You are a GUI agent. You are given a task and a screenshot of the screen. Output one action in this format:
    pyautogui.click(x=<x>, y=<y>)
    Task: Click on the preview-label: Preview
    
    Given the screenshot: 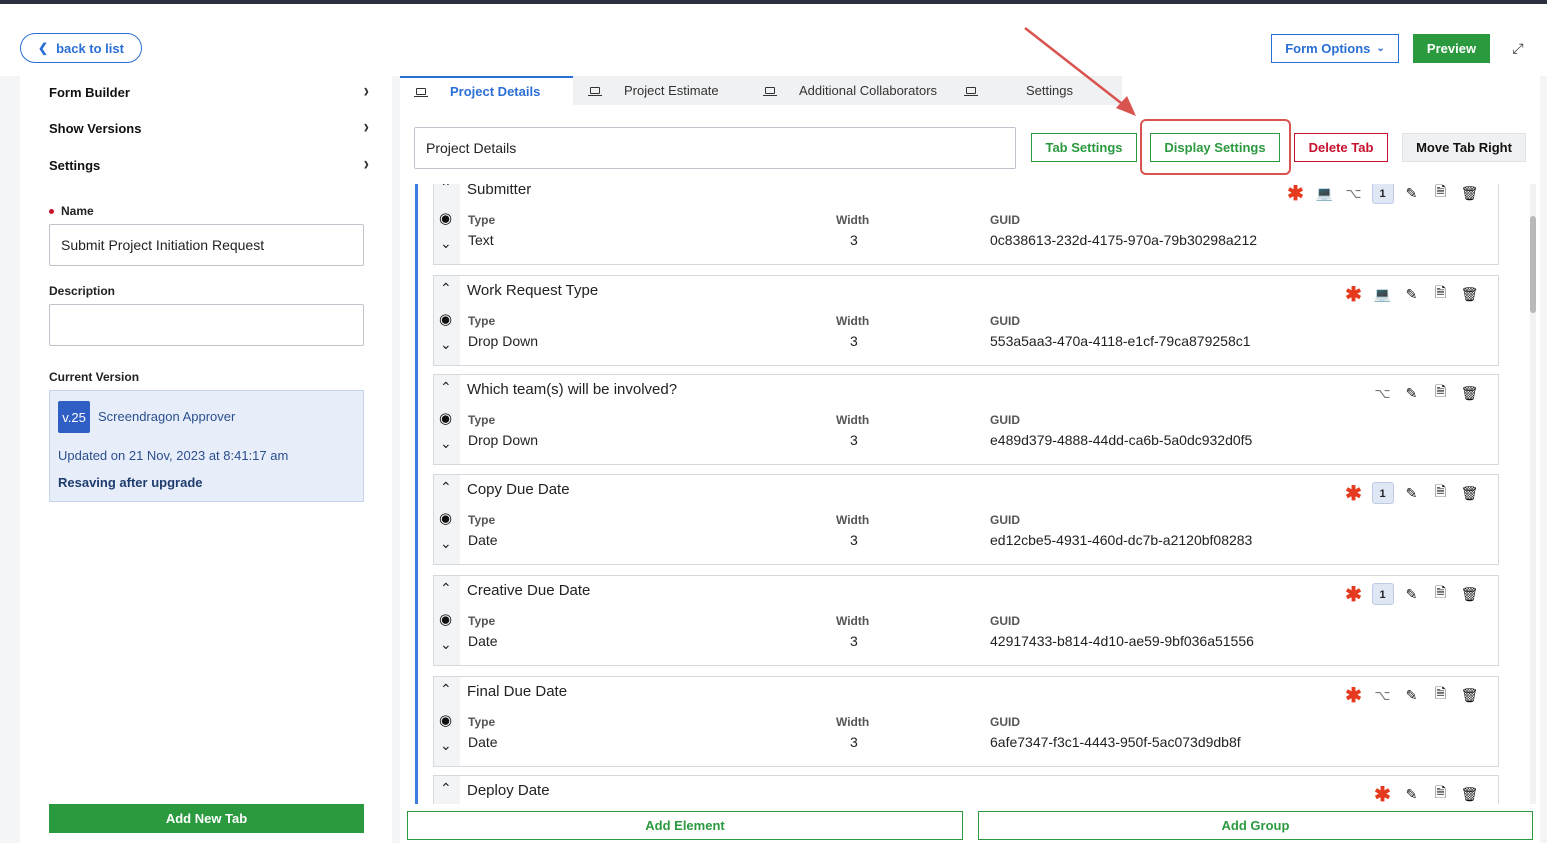 What is the action you would take?
    pyautogui.click(x=1451, y=48)
    